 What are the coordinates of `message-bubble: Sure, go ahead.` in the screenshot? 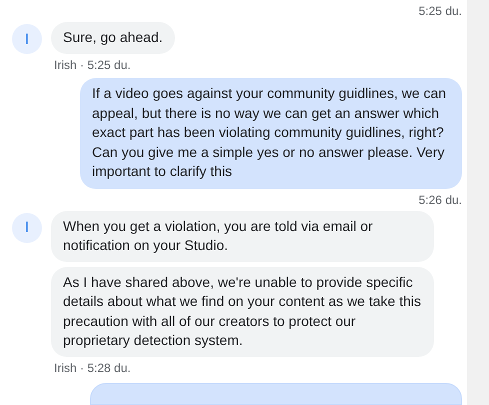 It's located at (113, 38).